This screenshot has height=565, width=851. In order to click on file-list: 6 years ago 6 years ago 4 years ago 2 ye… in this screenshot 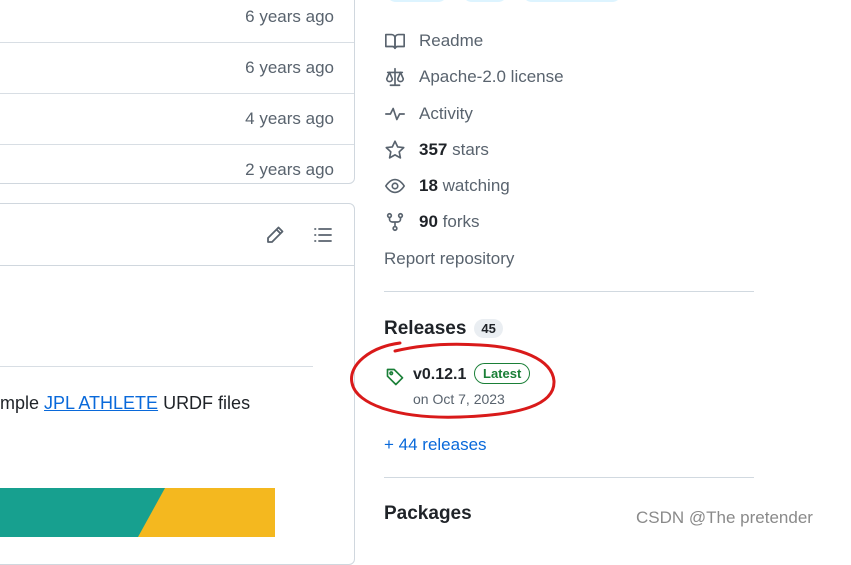, I will do `click(177, 92)`.